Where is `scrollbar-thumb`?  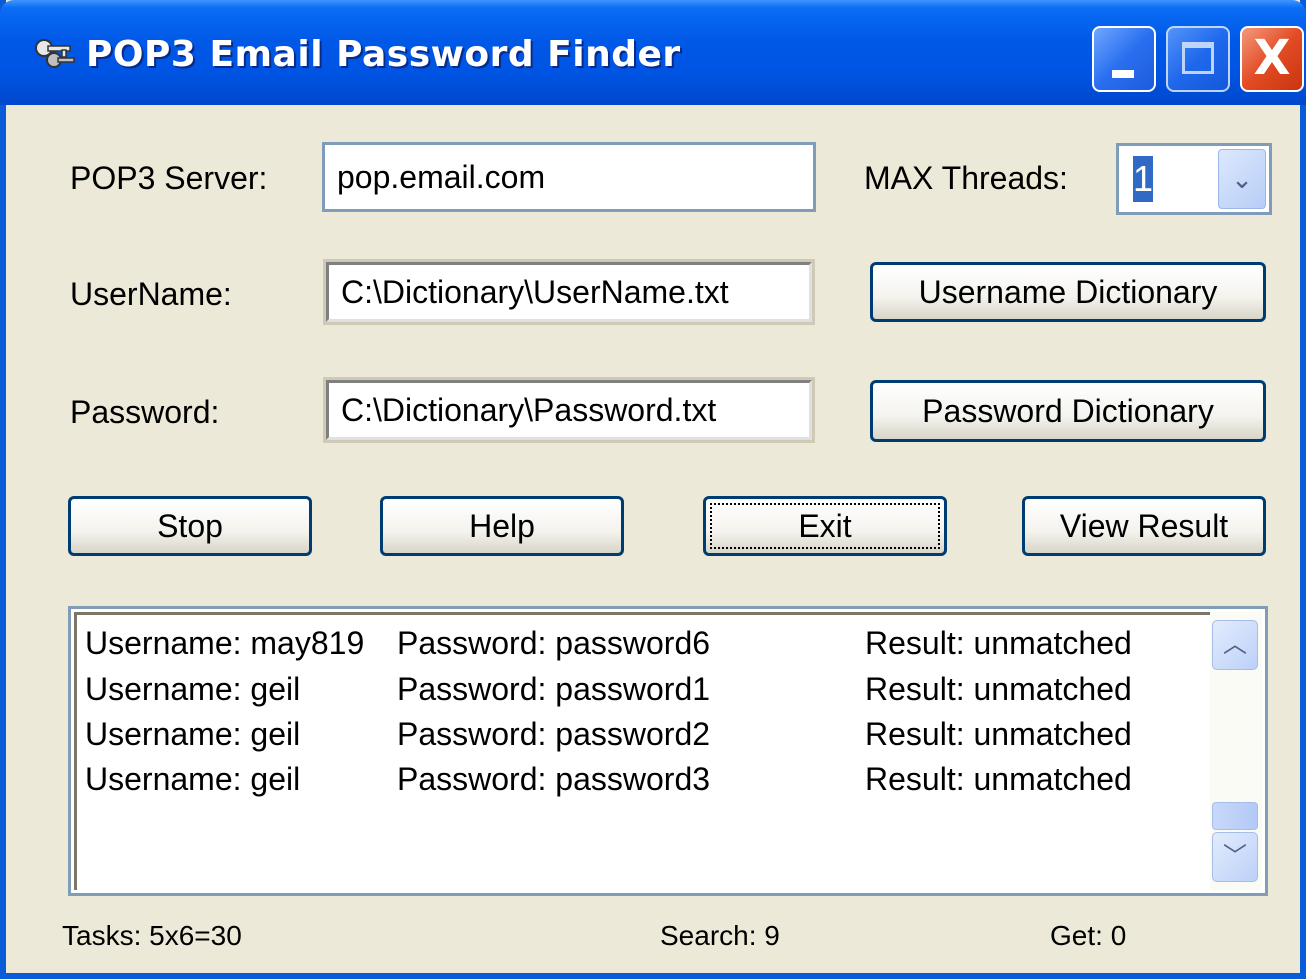
scrollbar-thumb is located at coordinates (1235, 816).